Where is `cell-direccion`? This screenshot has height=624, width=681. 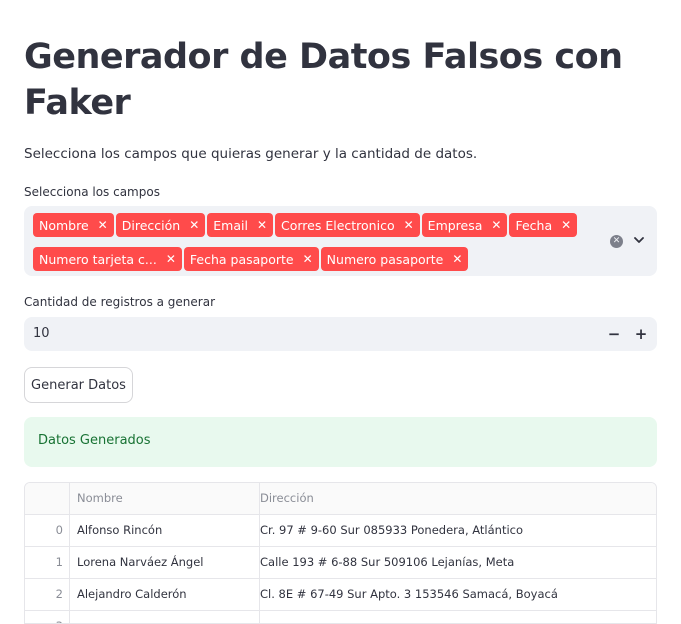
cell-direccion is located at coordinates (455, 617).